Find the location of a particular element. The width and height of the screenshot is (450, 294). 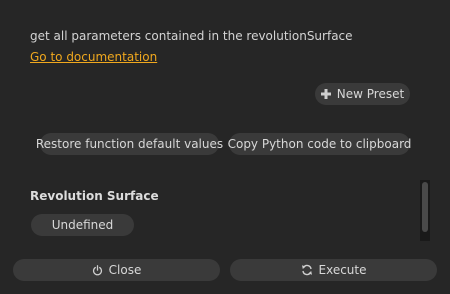

copy-python-code-label: Copy Python code to clipboard is located at coordinates (319, 144).